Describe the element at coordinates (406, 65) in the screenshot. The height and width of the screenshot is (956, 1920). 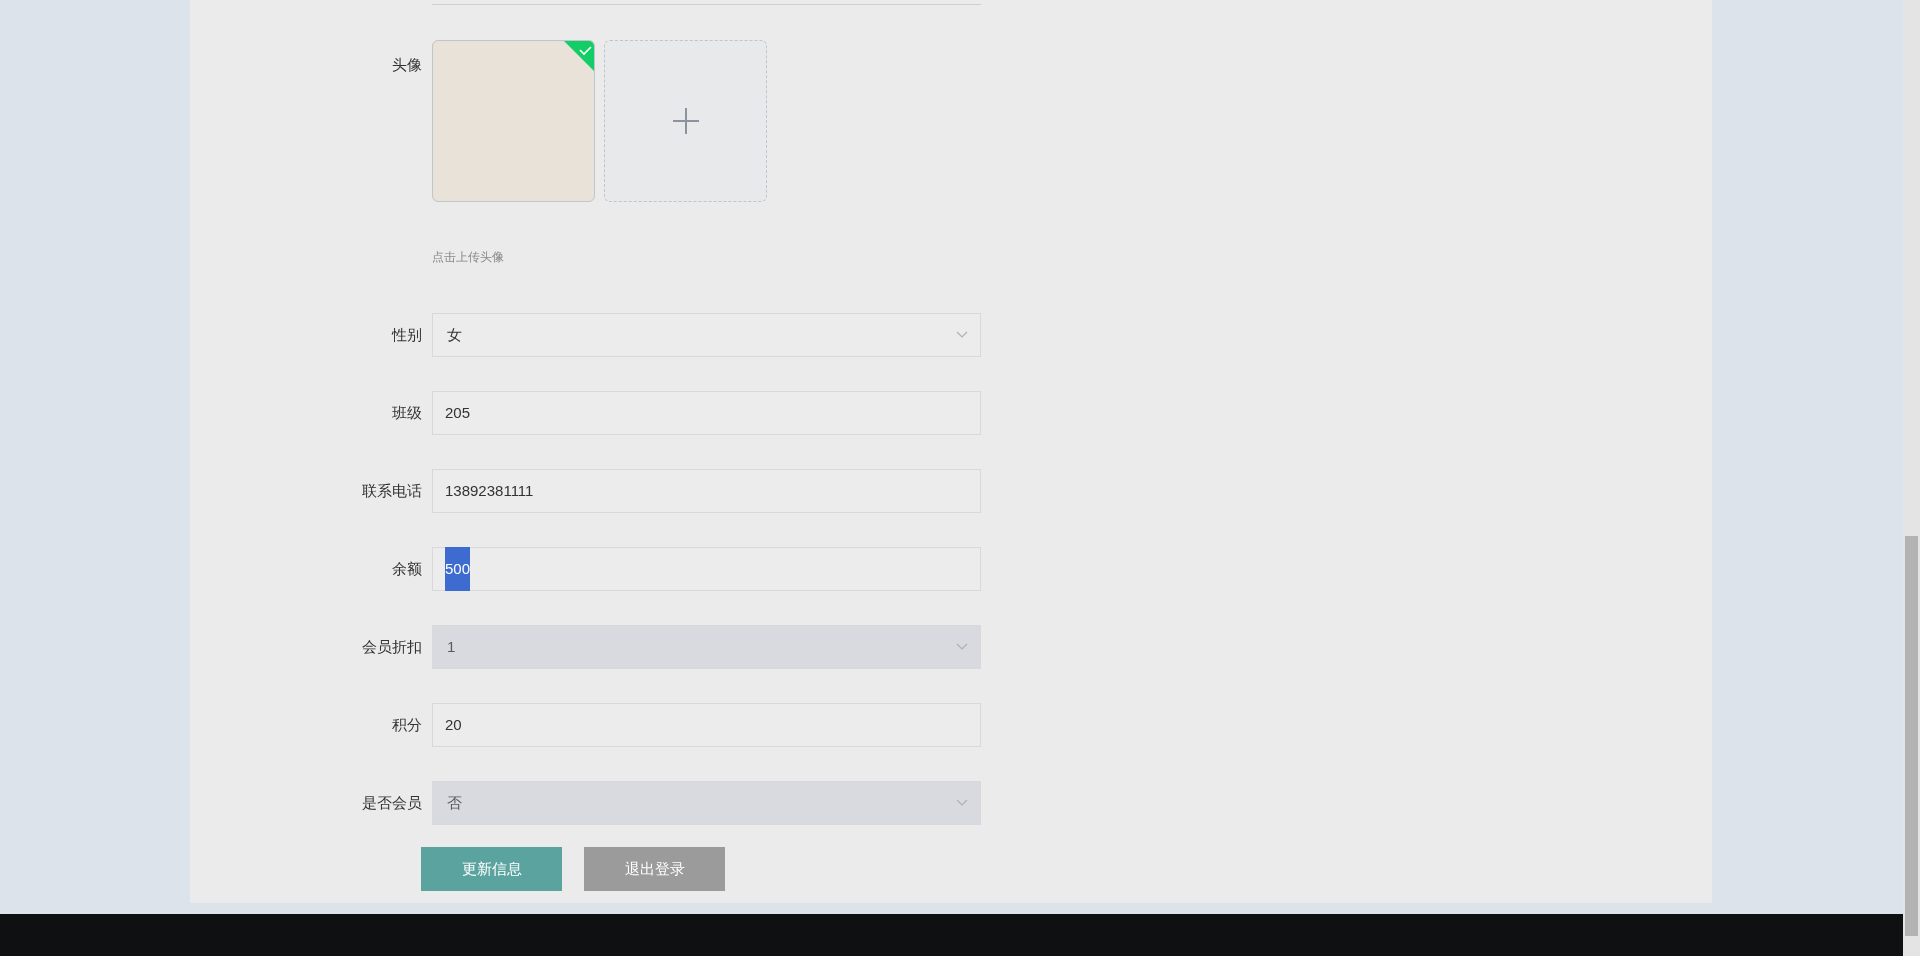
I see `field-label: 头像` at that location.